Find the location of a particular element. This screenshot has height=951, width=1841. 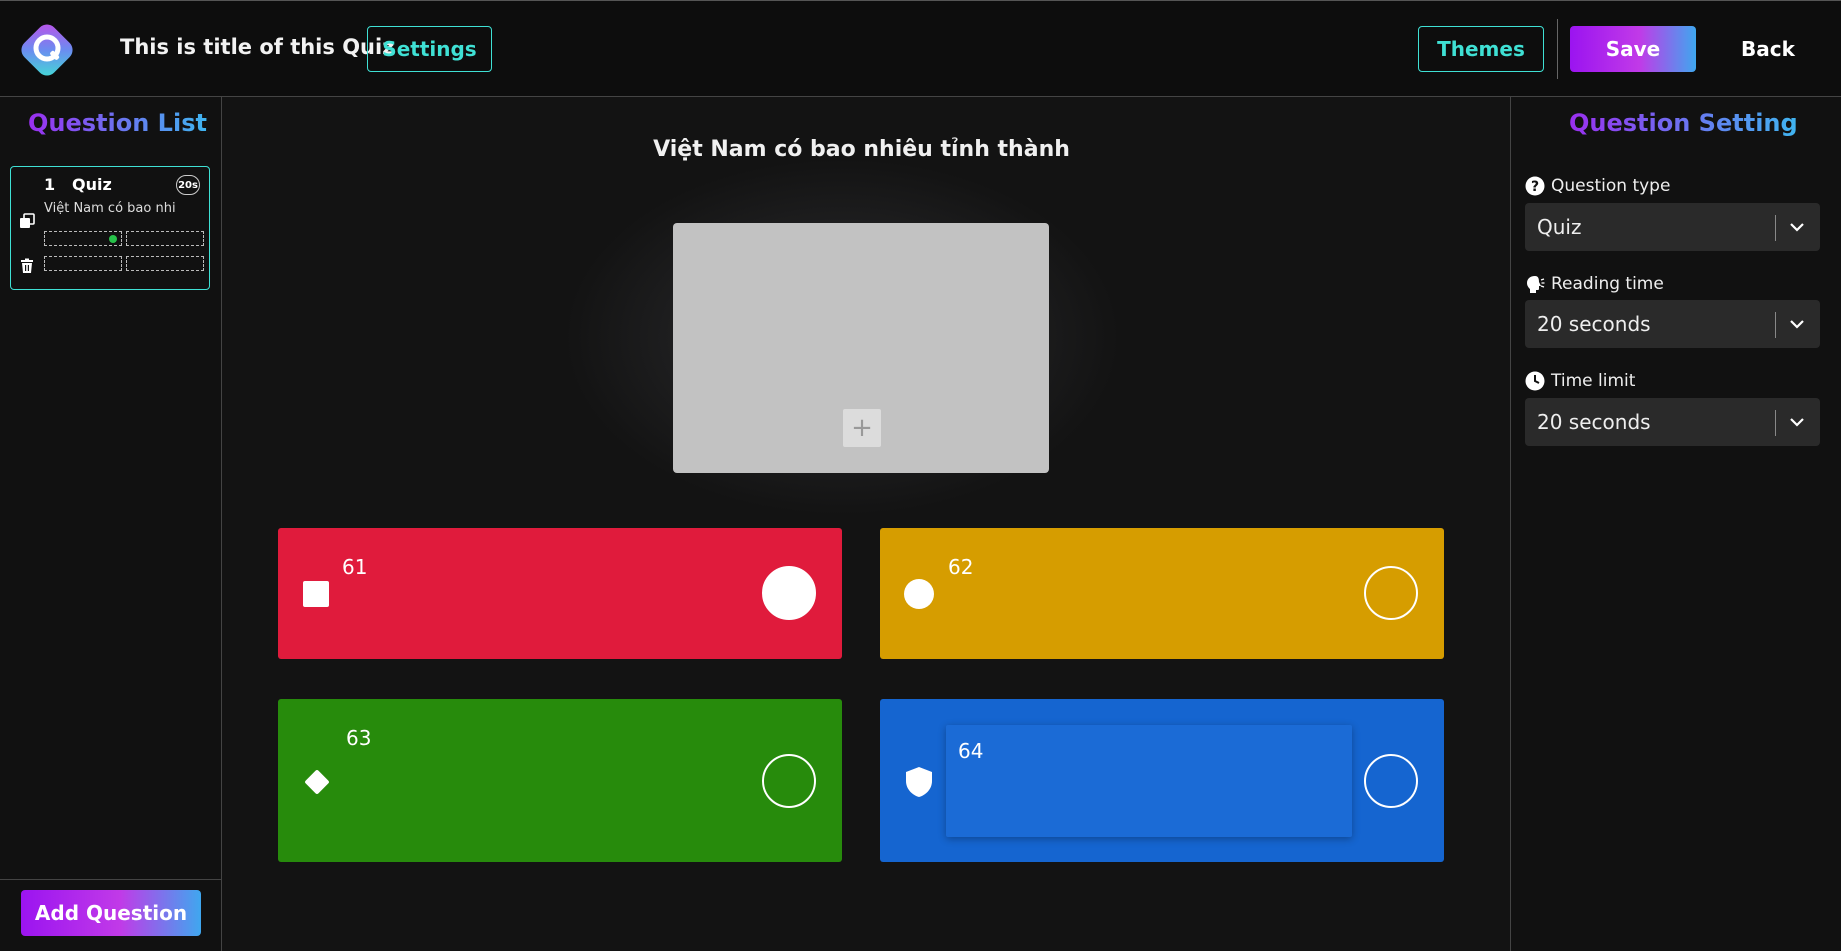

question-time-badge: 20s is located at coordinates (188, 185).